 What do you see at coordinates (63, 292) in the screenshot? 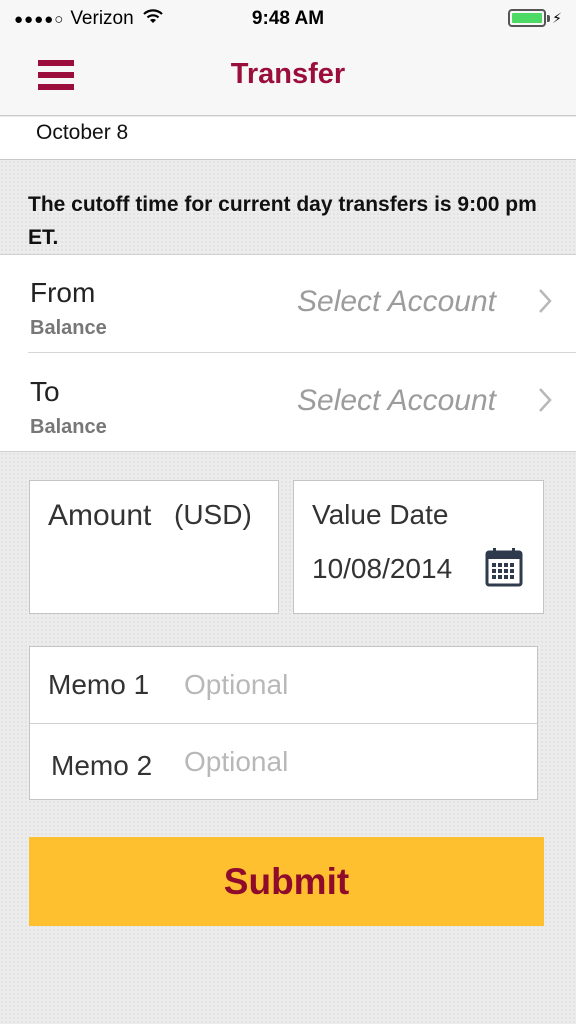
I see `from-label: From` at bounding box center [63, 292].